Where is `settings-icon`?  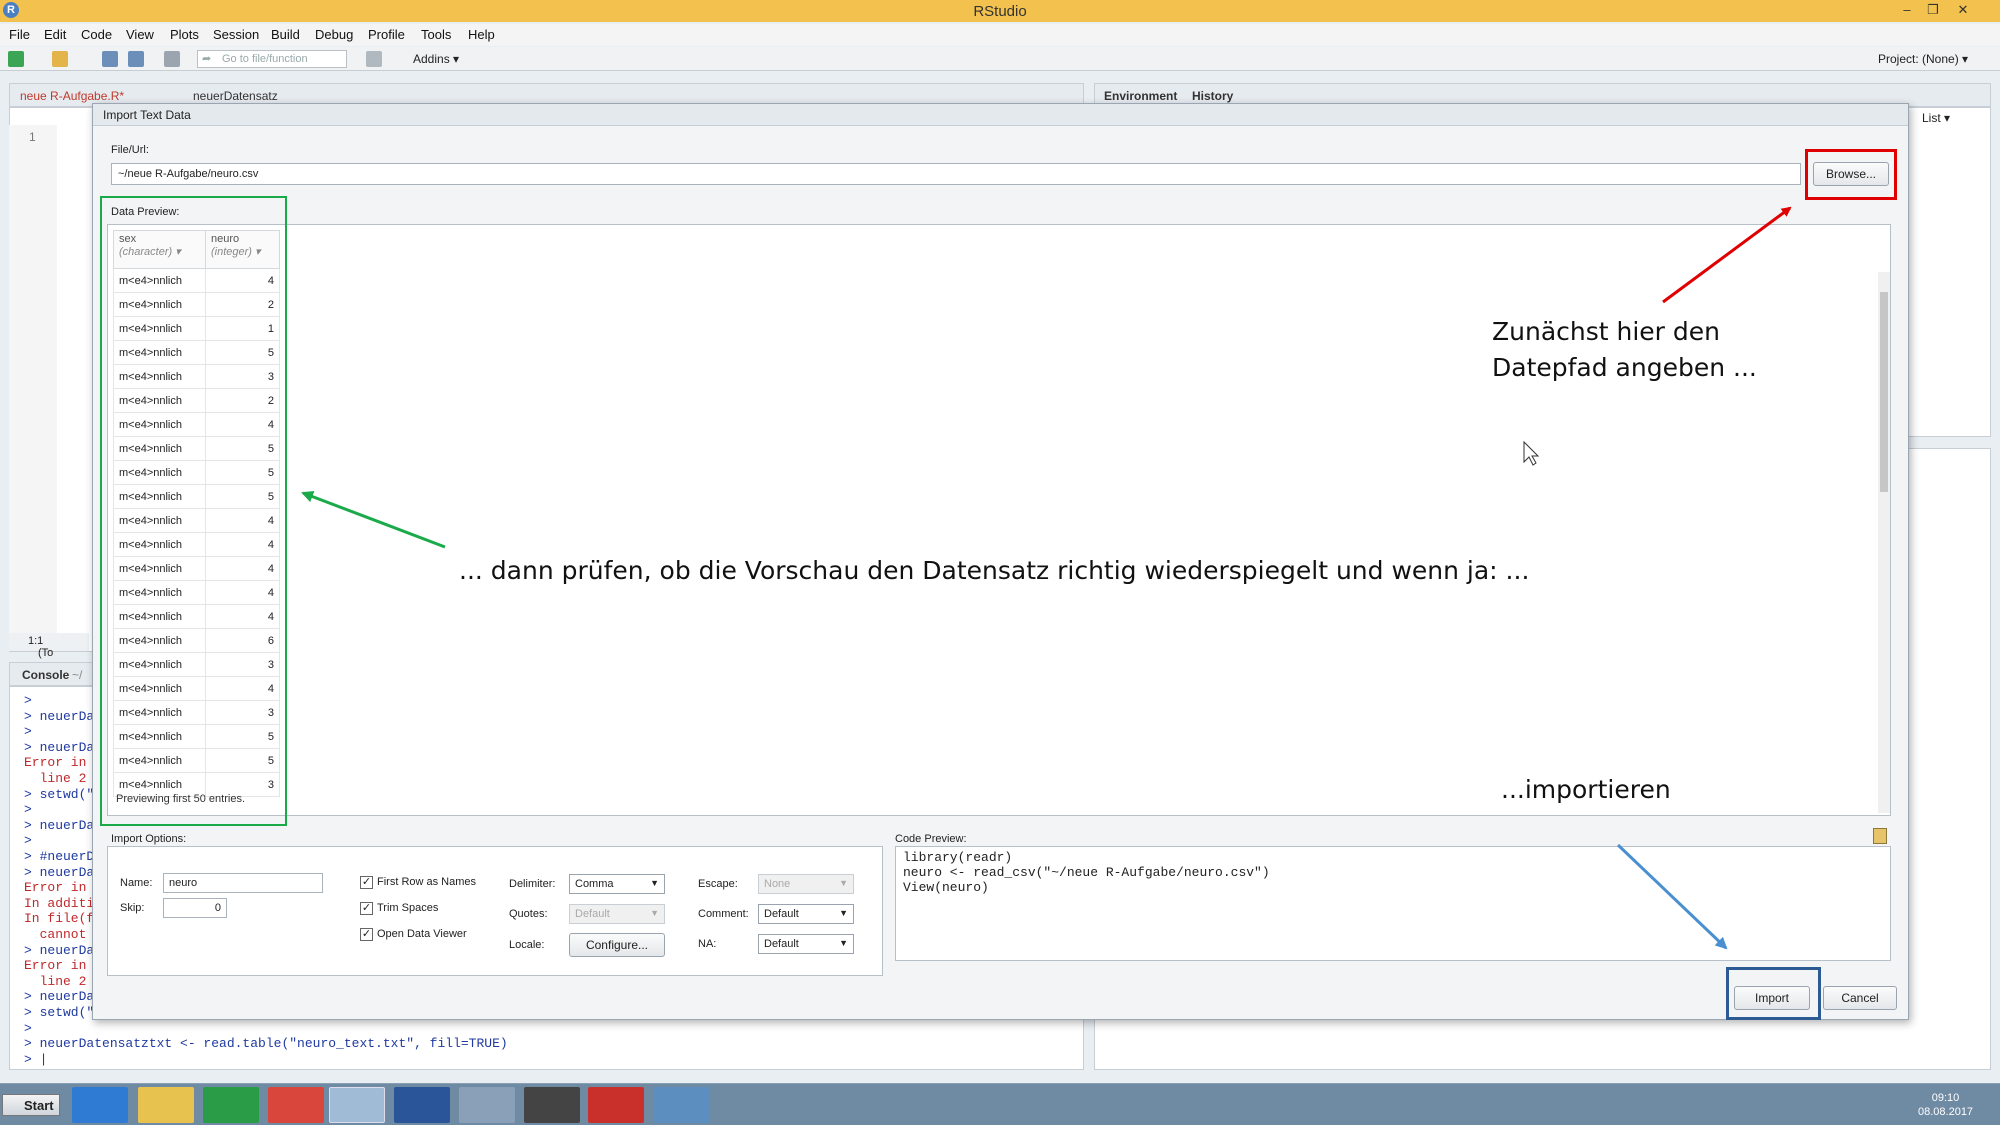
settings-icon is located at coordinates (487, 1105).